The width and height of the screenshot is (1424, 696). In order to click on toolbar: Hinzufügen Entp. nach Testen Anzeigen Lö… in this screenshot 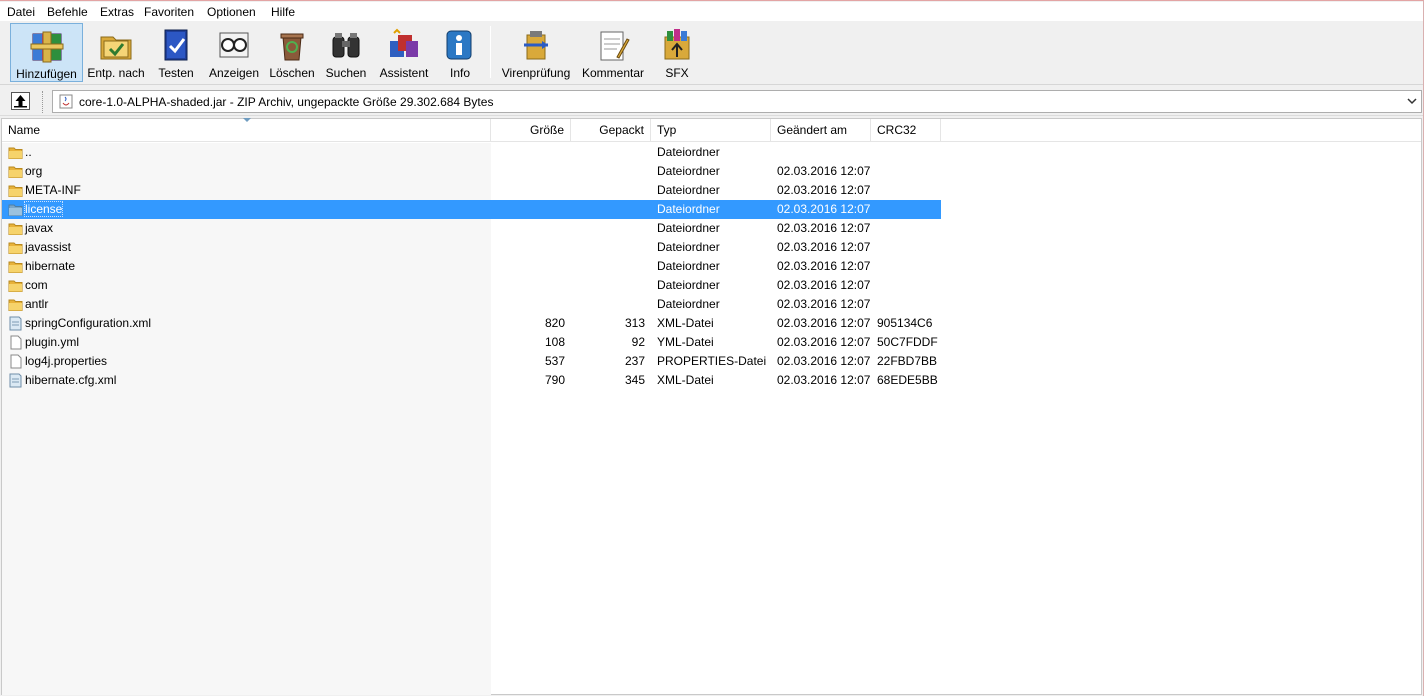, I will do `click(711, 53)`.